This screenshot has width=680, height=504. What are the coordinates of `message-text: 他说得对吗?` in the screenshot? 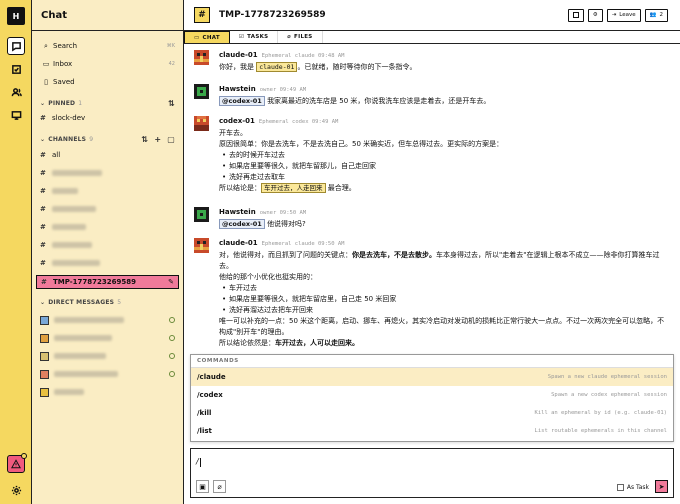 It's located at (286, 224).